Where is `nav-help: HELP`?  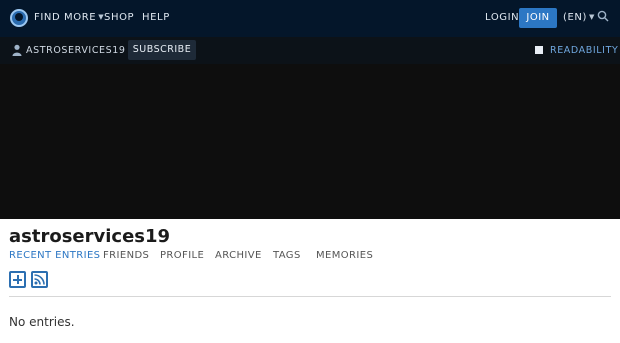
nav-help: HELP is located at coordinates (156, 17).